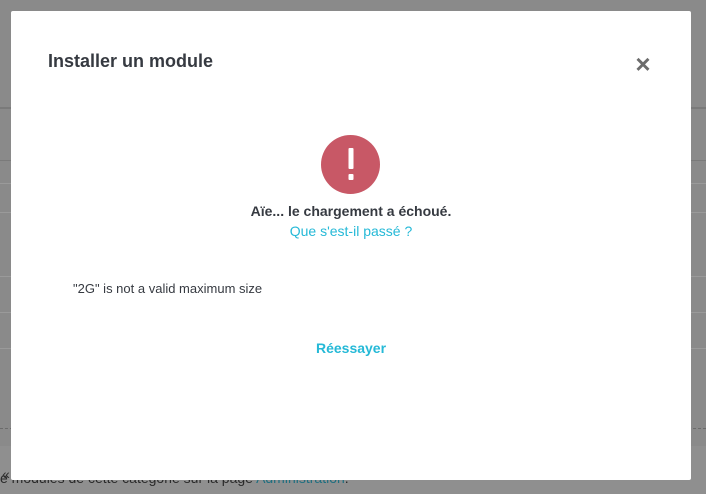 This screenshot has width=706, height=494. I want to click on exclamation-icon, so click(350, 164).